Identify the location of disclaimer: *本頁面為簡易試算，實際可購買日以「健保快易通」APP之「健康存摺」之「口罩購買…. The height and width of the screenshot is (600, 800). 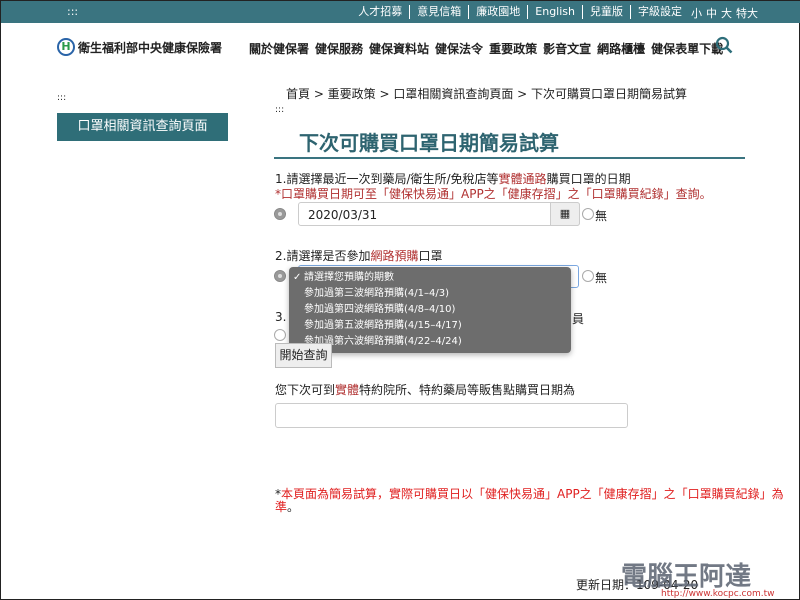
(529, 500).